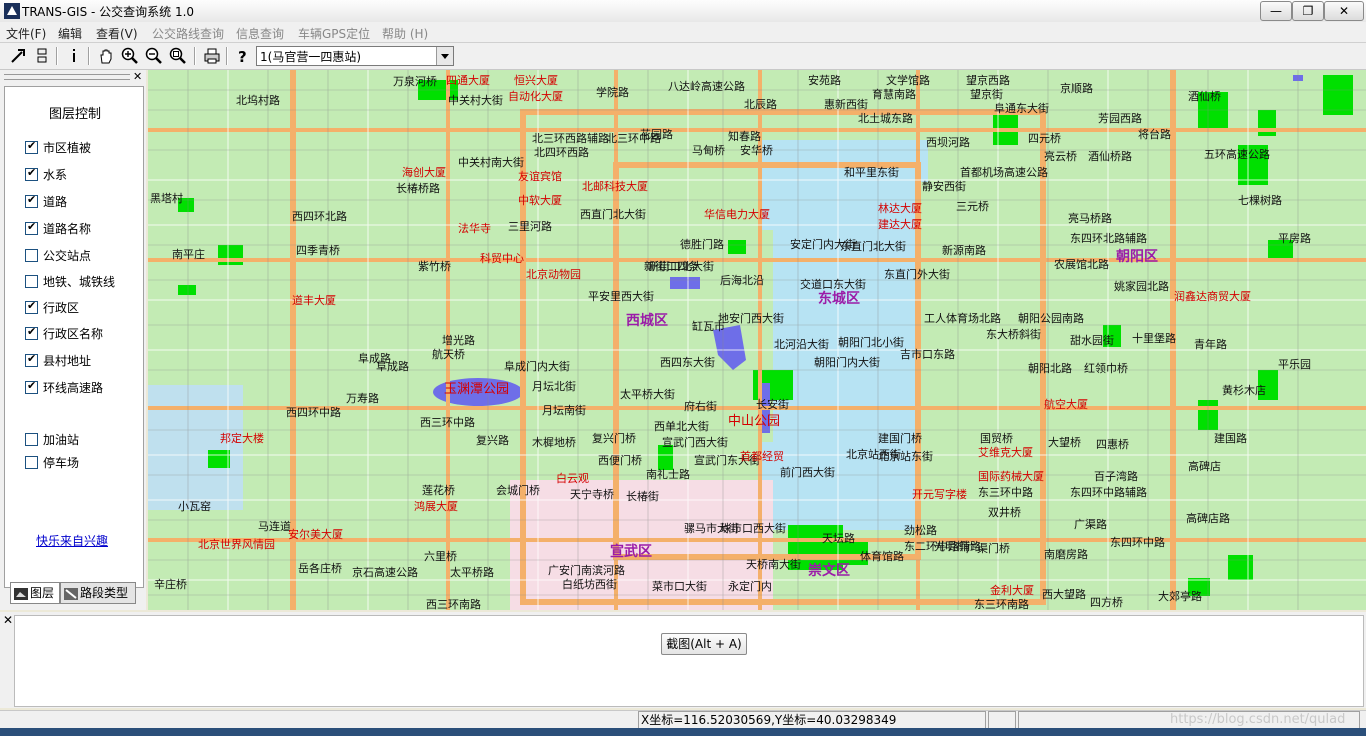  Describe the element at coordinates (948, 142) in the screenshot. I see `road-label: 西坝河路` at that location.